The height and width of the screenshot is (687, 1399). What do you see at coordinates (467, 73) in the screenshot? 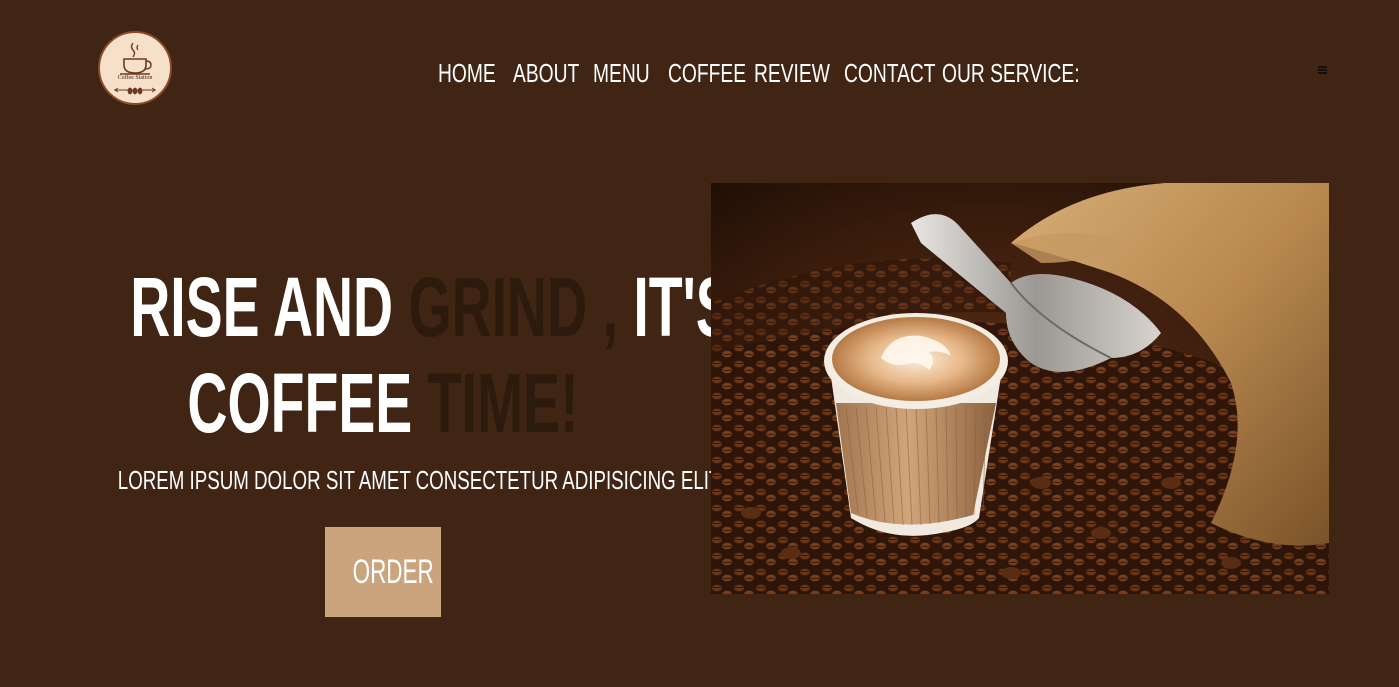
I see `nav-item-home: HOME` at bounding box center [467, 73].